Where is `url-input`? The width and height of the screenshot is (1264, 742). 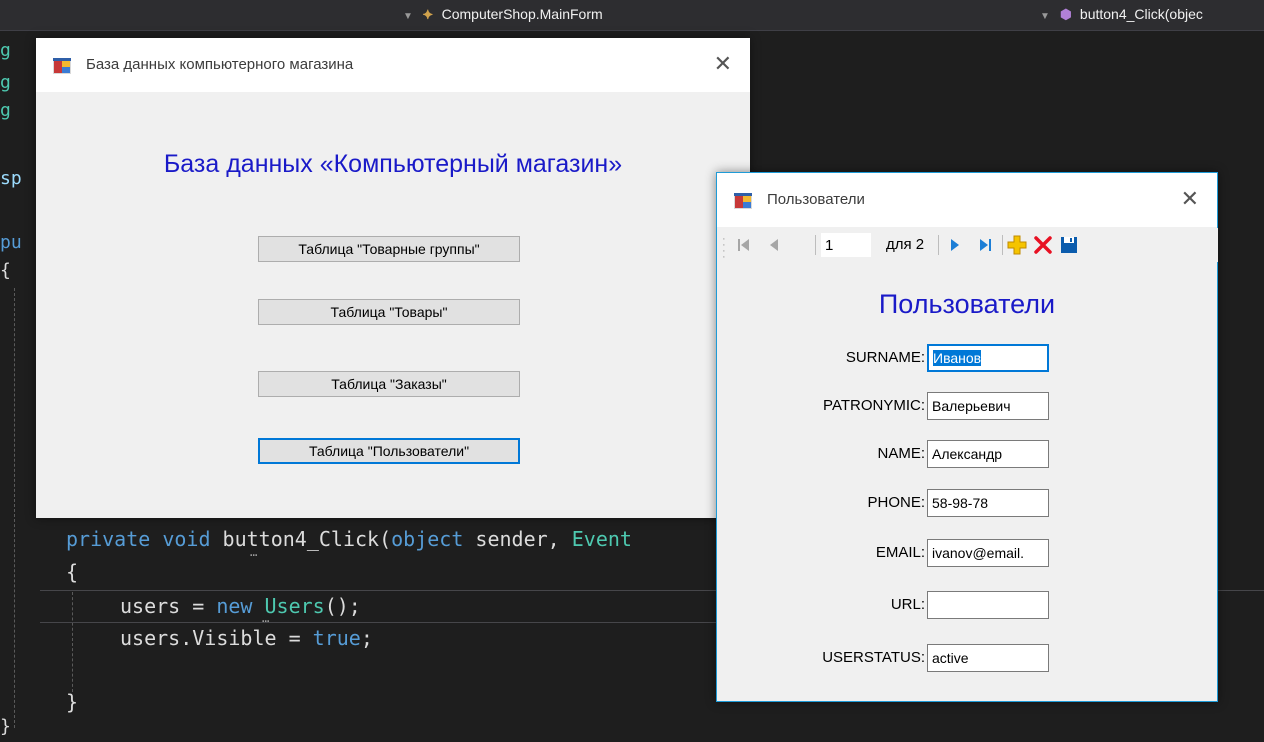 url-input is located at coordinates (988, 605).